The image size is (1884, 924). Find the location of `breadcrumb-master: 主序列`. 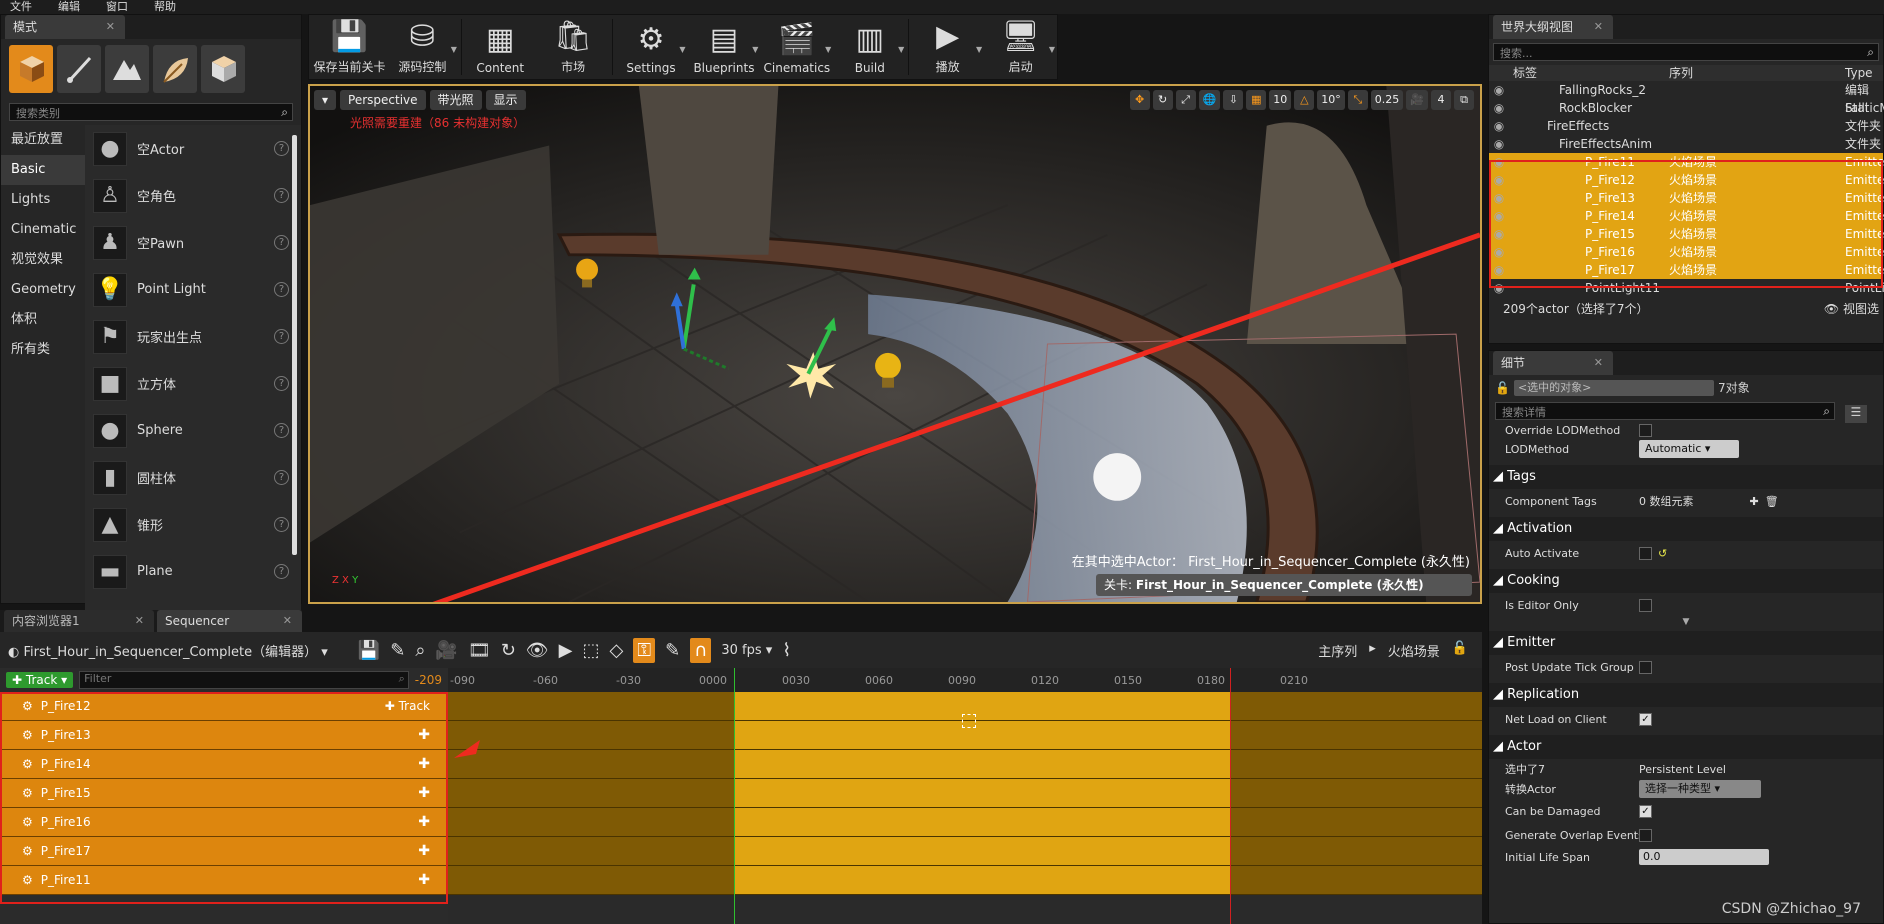

breadcrumb-master: 主序列 is located at coordinates (1337, 650).